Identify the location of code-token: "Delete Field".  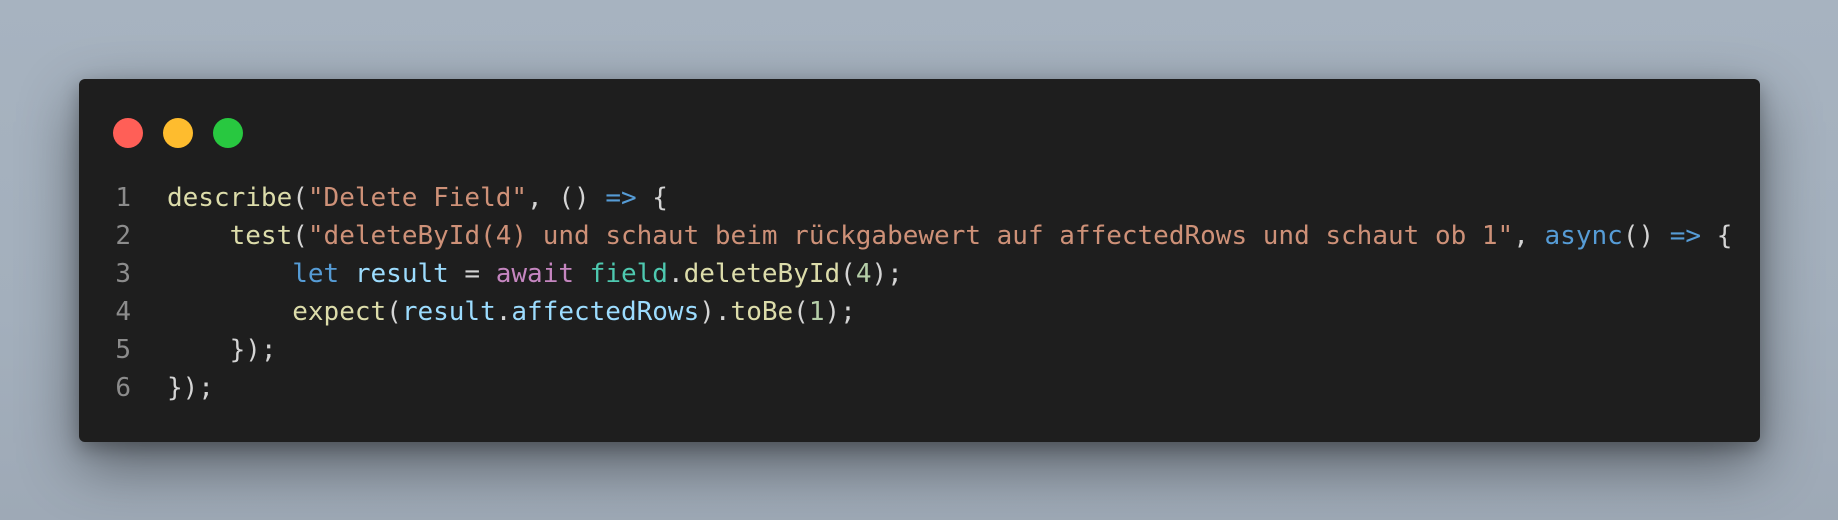
(417, 198).